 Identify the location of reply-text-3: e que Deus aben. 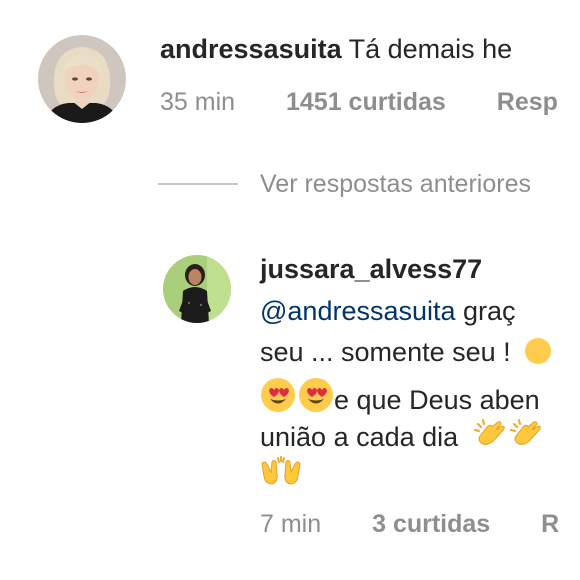
(437, 400).